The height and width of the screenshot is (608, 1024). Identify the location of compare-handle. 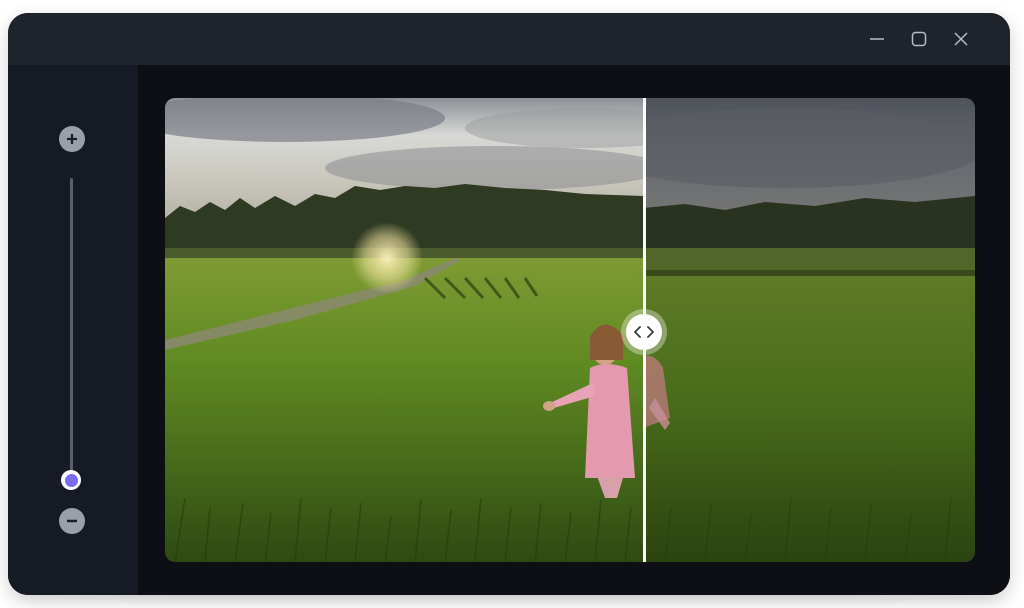
(644, 332).